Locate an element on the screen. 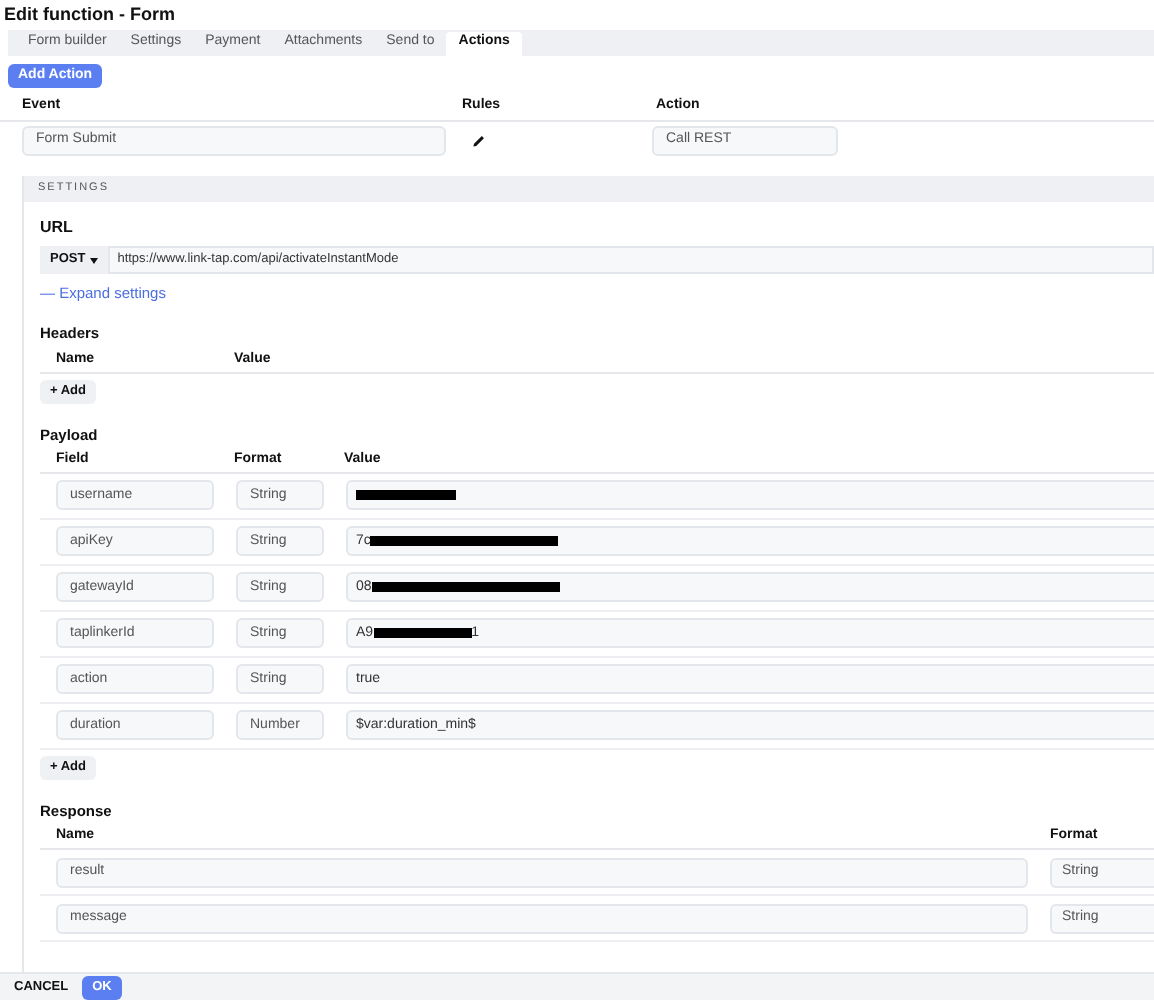 Image resolution: width=1154 pixels, height=1000 pixels. section-title: URL is located at coordinates (57, 228).